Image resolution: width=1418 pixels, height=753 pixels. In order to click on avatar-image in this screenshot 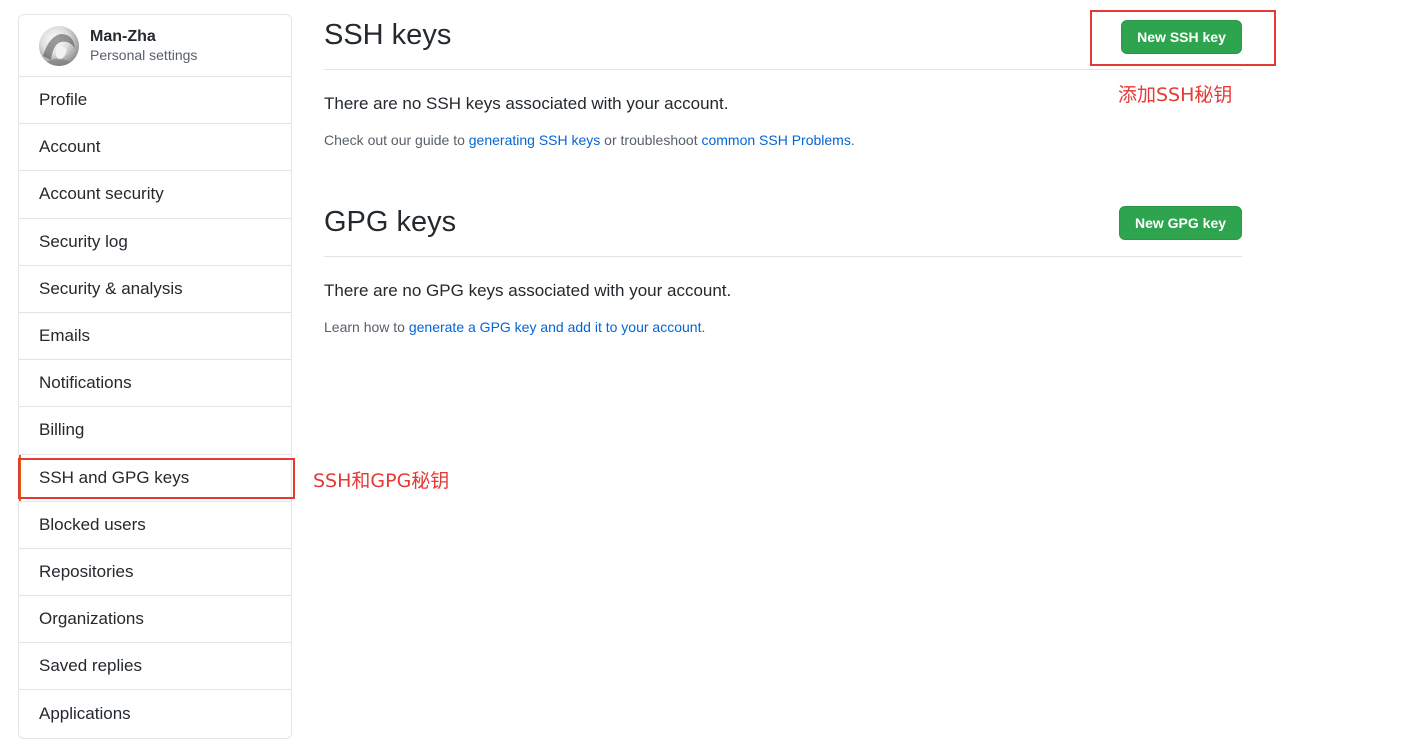, I will do `click(59, 49)`.